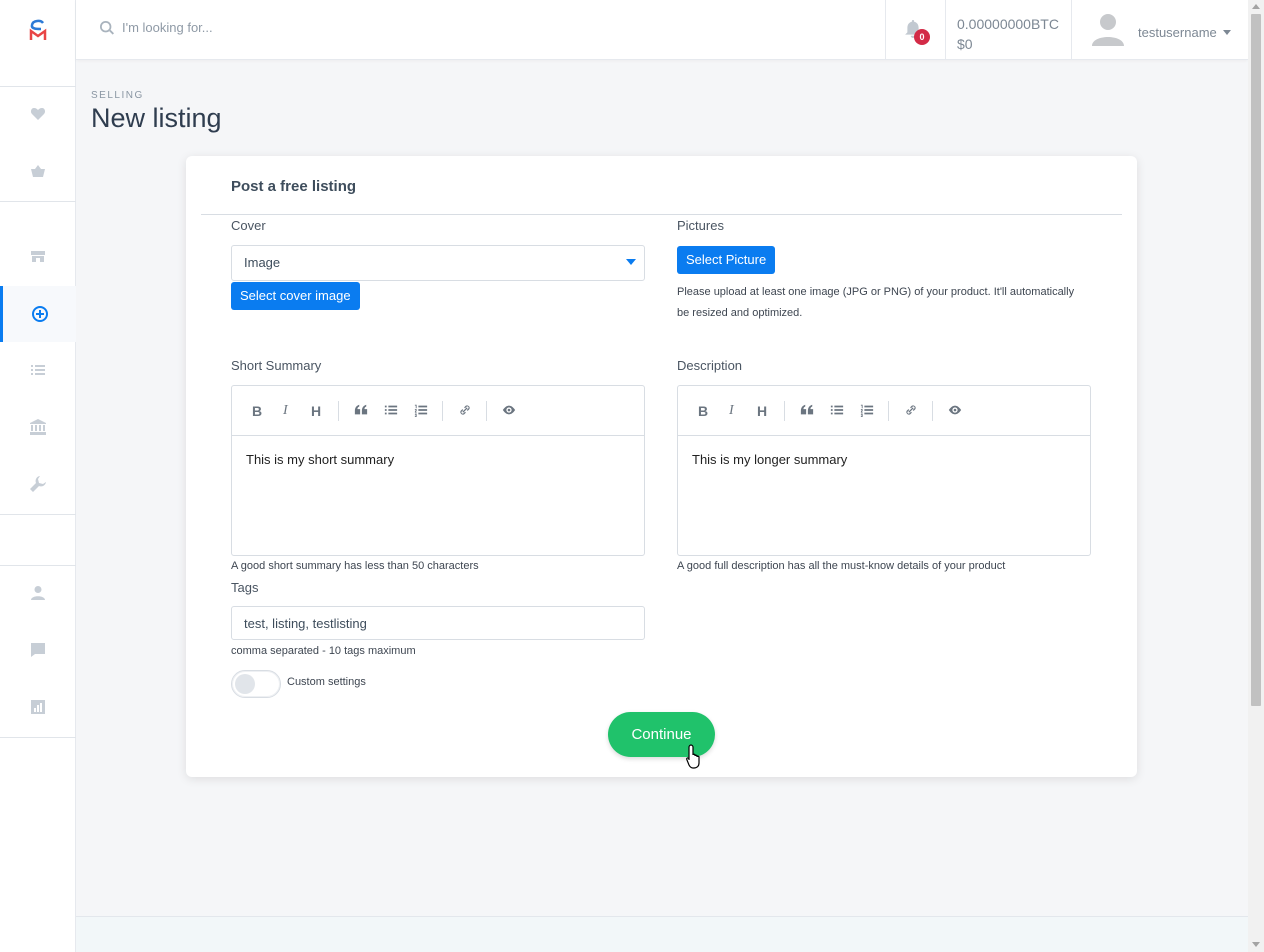 Image resolution: width=1264 pixels, height=952 pixels. What do you see at coordinates (245, 684) in the screenshot?
I see `toggle-knob` at bounding box center [245, 684].